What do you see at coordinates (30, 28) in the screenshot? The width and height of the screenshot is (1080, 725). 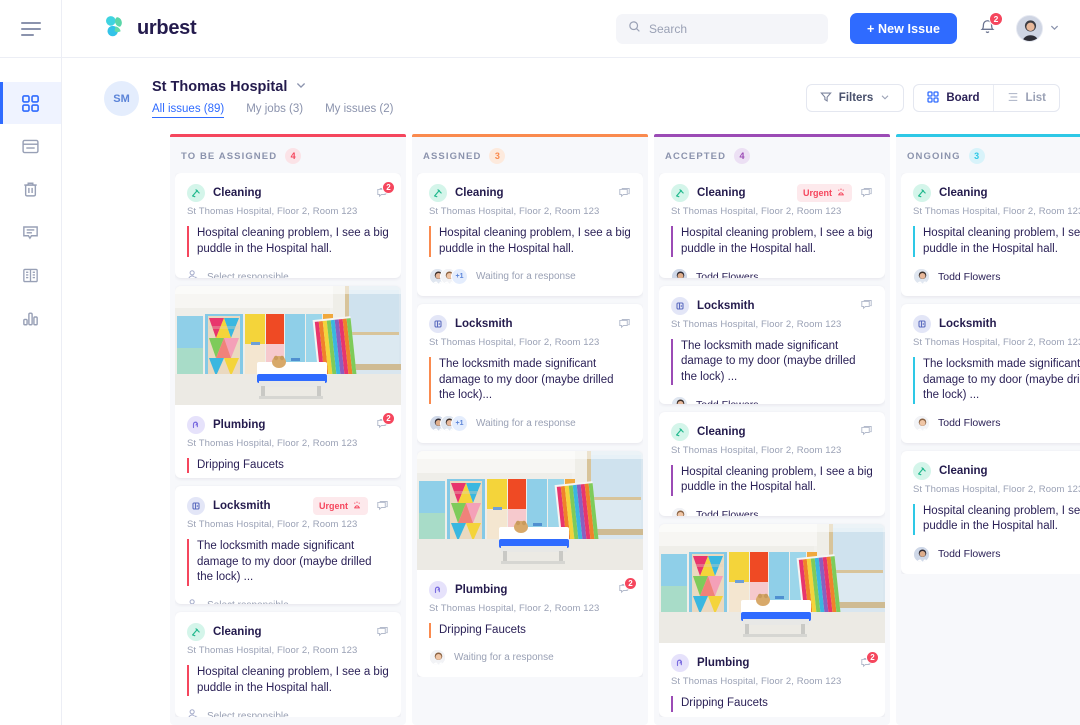 I see `hamburger-icon` at bounding box center [30, 28].